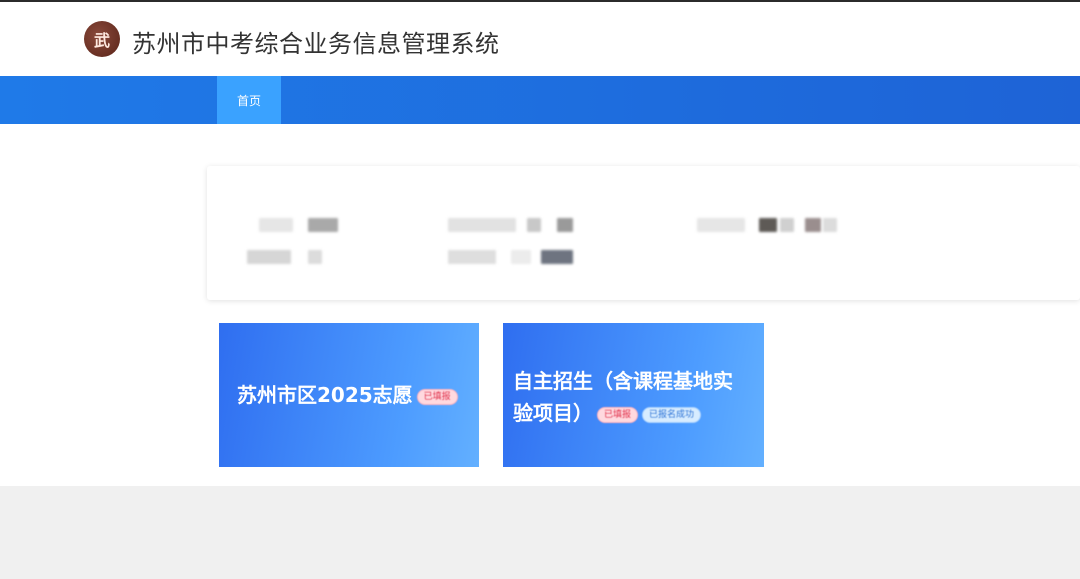 Image resolution: width=1080 pixels, height=579 pixels. I want to click on tile-suzhou-2025-volunteer: 苏州市区2025志愿 已填报, so click(349, 395).